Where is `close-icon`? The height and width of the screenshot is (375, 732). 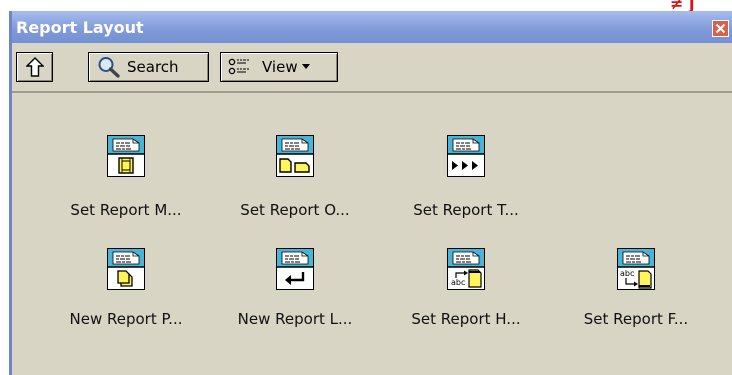 close-icon is located at coordinates (720, 28).